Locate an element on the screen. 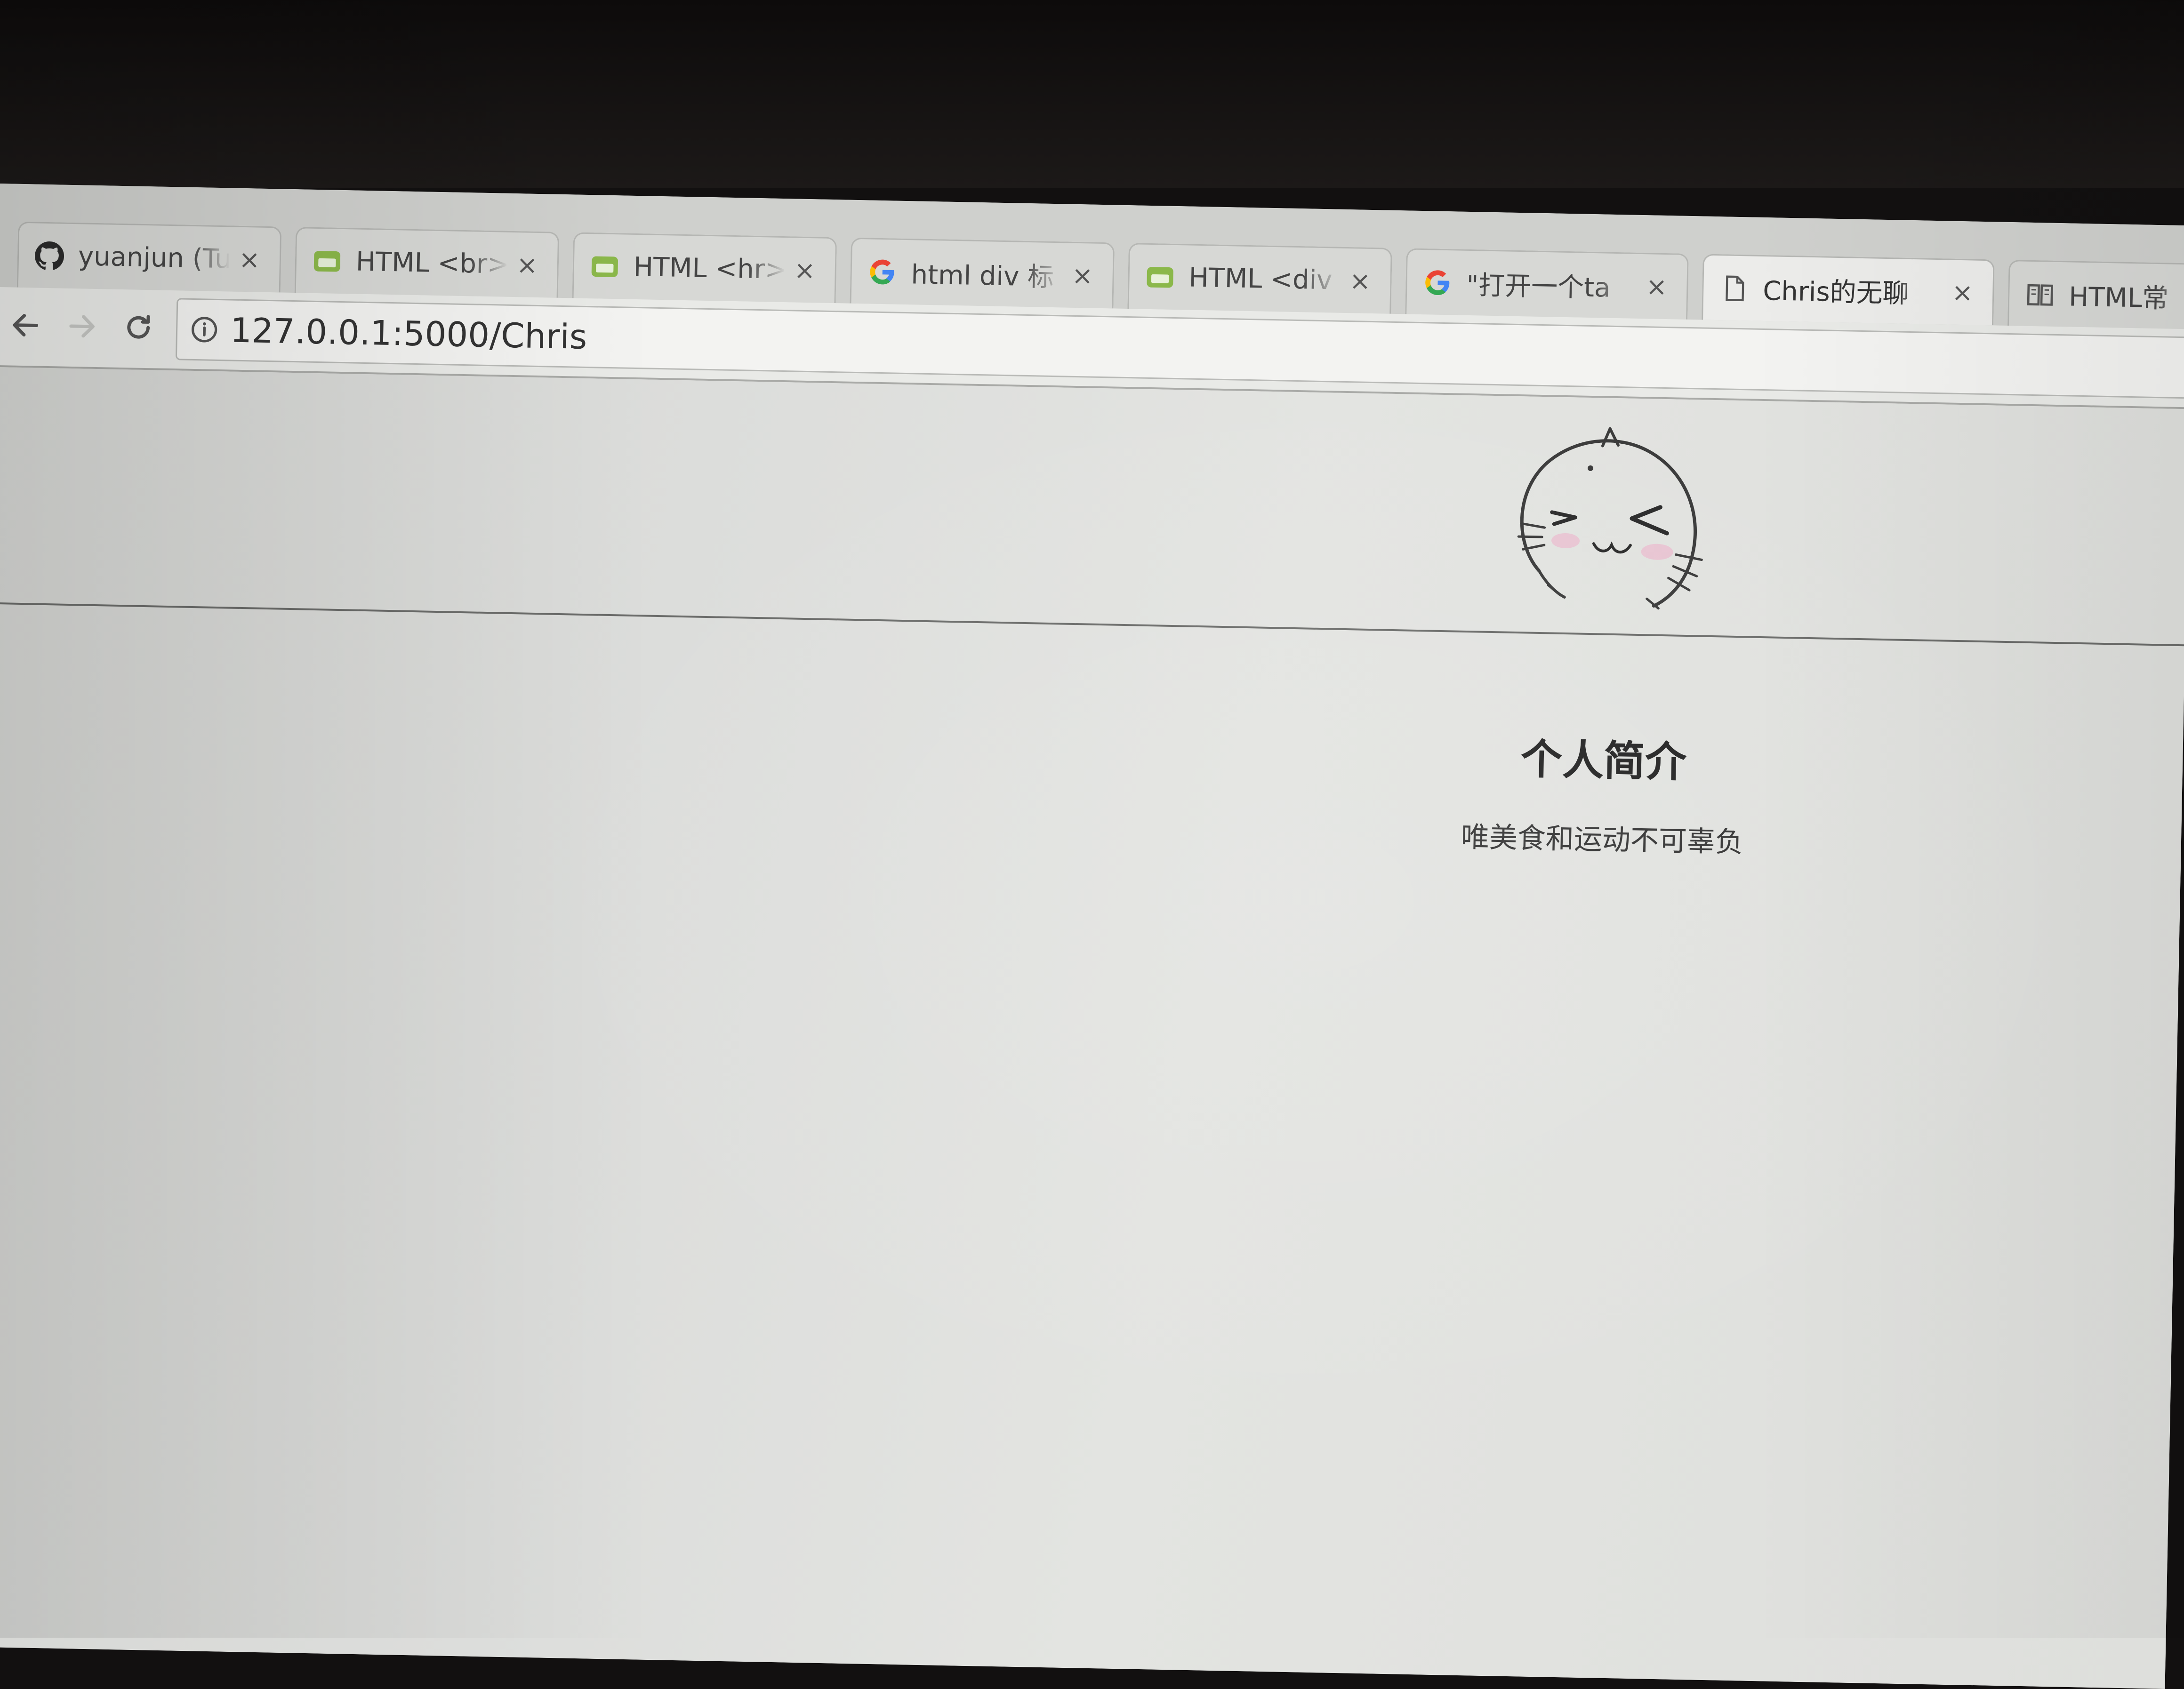 The height and width of the screenshot is (1689, 2184). forward-button is located at coordinates (82, 326).